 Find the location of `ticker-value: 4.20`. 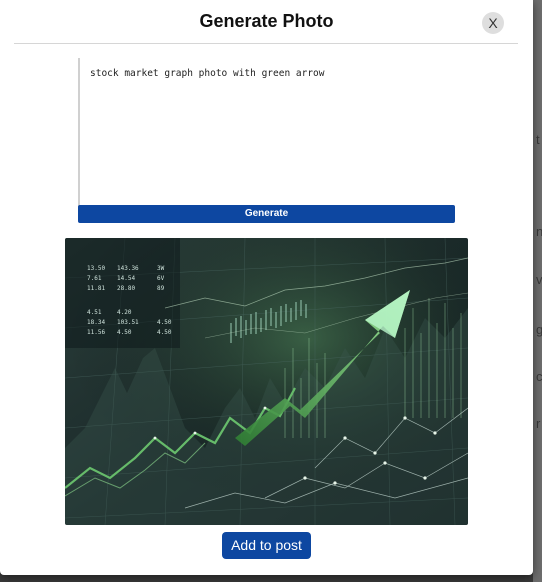

ticker-value: 4.20 is located at coordinates (124, 312).